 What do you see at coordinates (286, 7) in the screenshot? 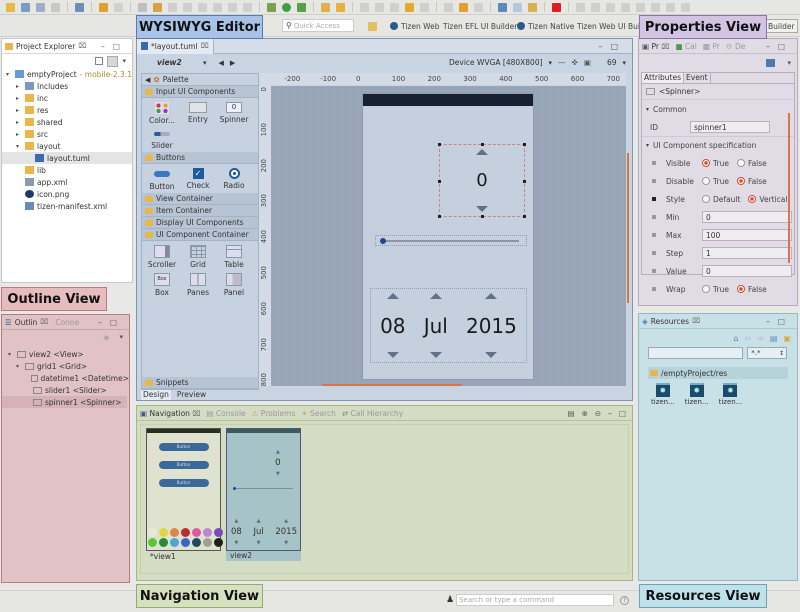
I see `run-icon` at bounding box center [286, 7].